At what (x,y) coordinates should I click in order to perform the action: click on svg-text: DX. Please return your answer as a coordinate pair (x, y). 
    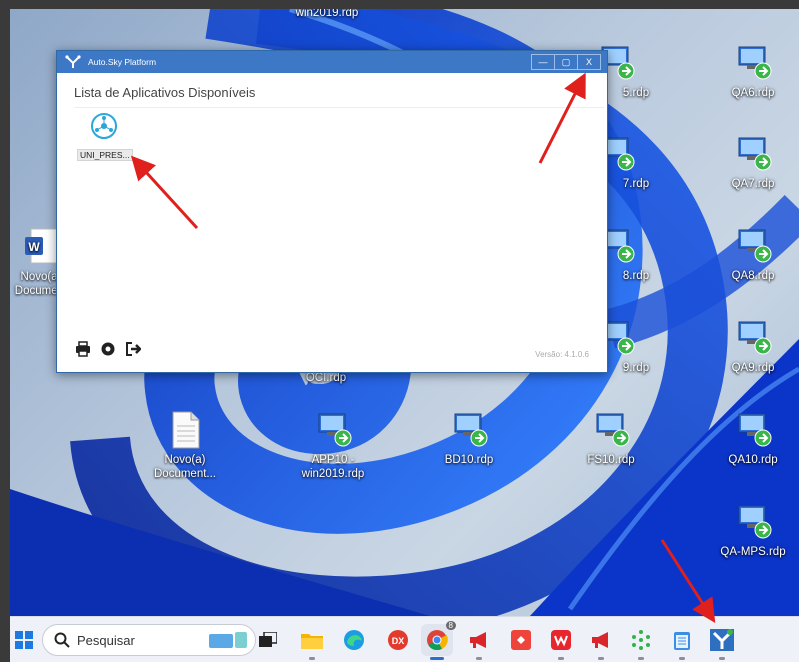
    Looking at the image, I should click on (398, 641).